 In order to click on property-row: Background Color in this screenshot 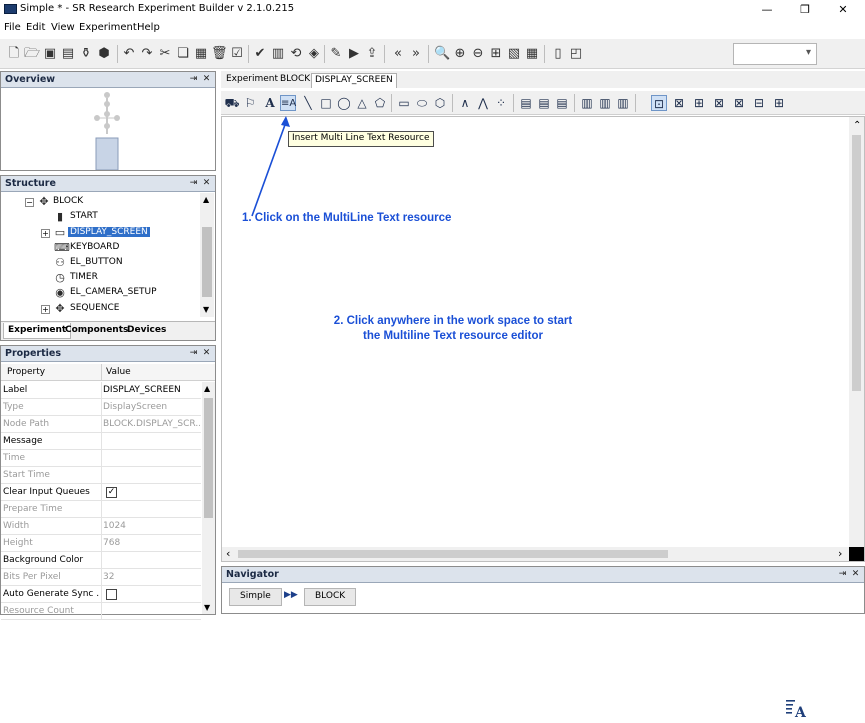, I will do `click(101, 560)`.